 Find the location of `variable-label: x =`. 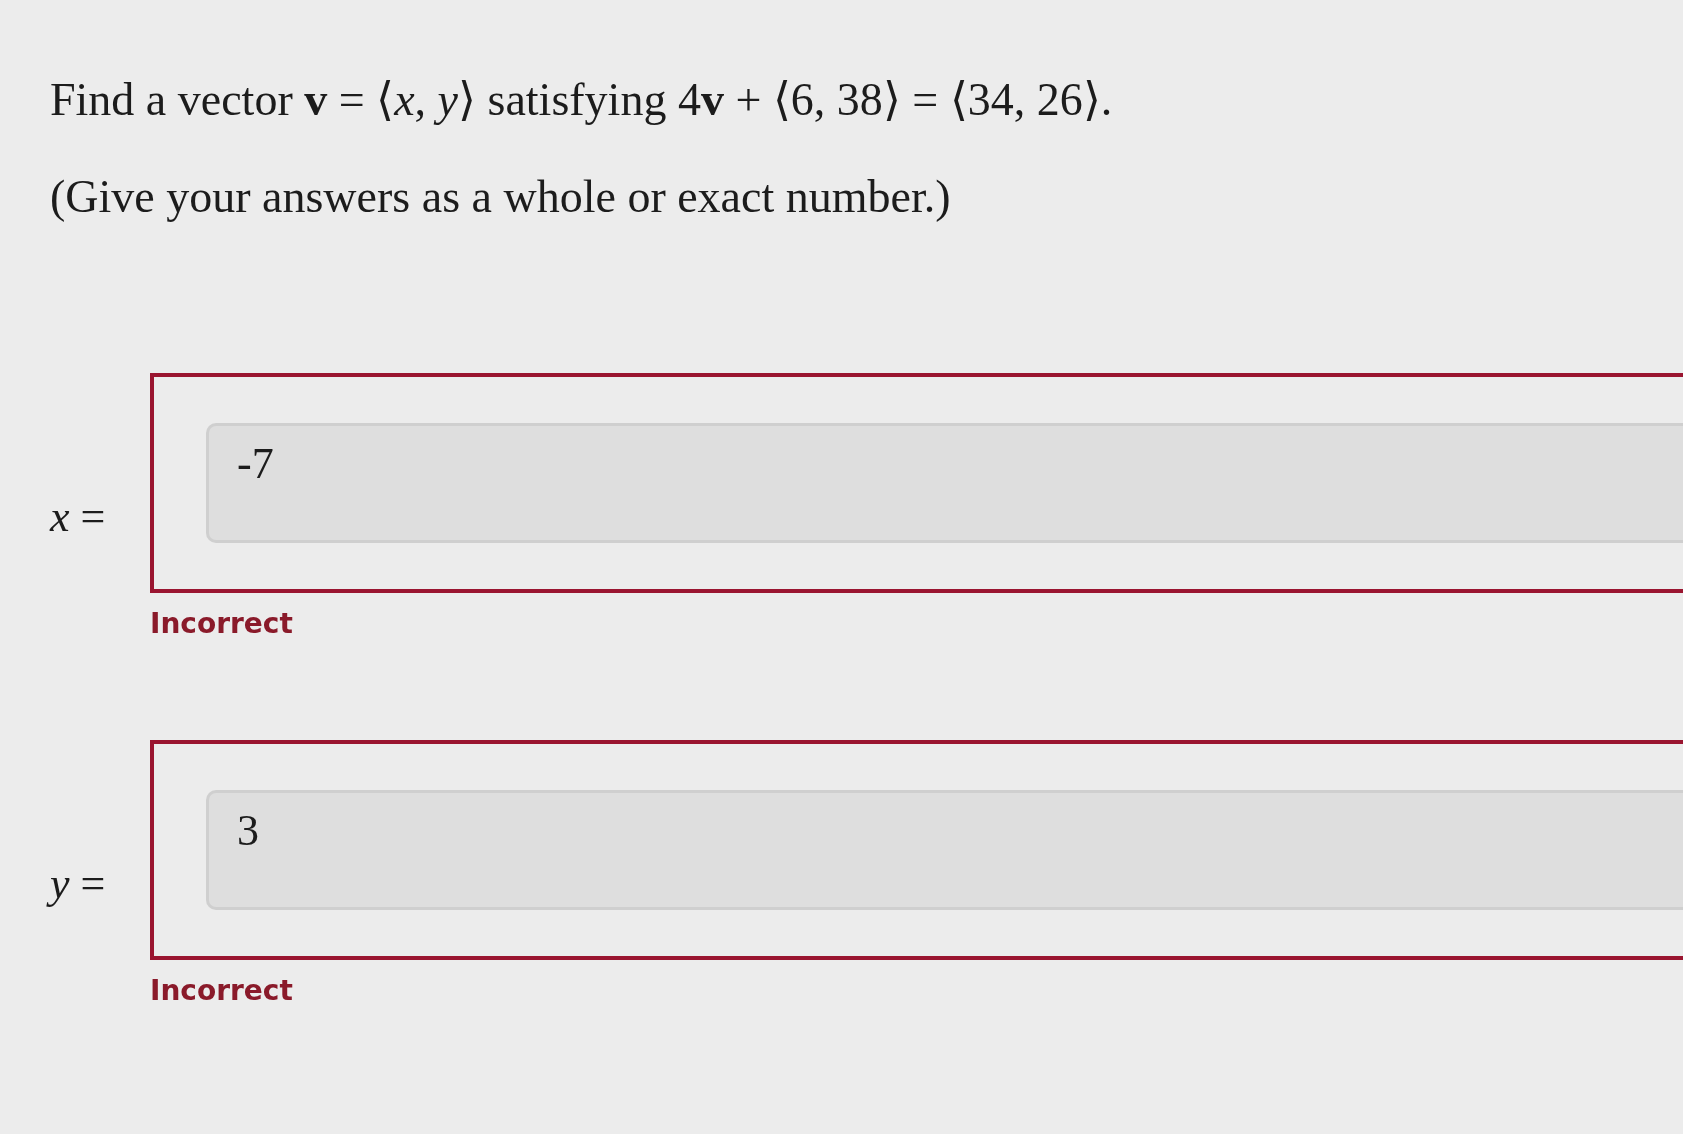

variable-label: x = is located at coordinates (78, 516).